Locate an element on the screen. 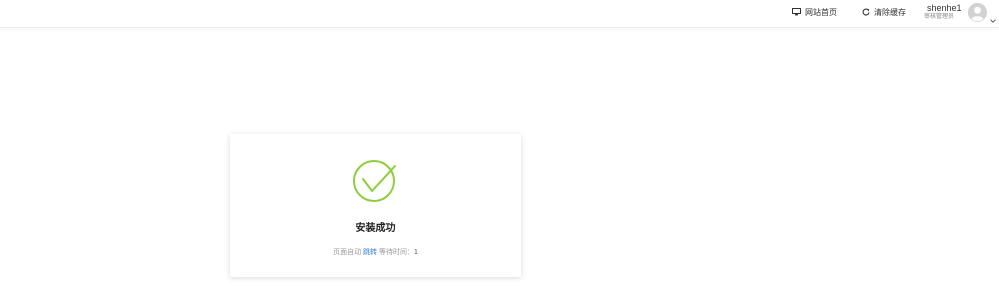  site-home-link: 网站首页 is located at coordinates (814, 12).